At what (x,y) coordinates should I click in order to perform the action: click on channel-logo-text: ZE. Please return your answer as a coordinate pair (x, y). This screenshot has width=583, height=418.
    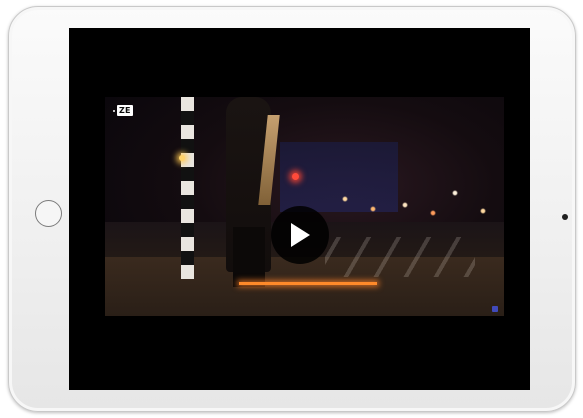
    Looking at the image, I should click on (125, 110).